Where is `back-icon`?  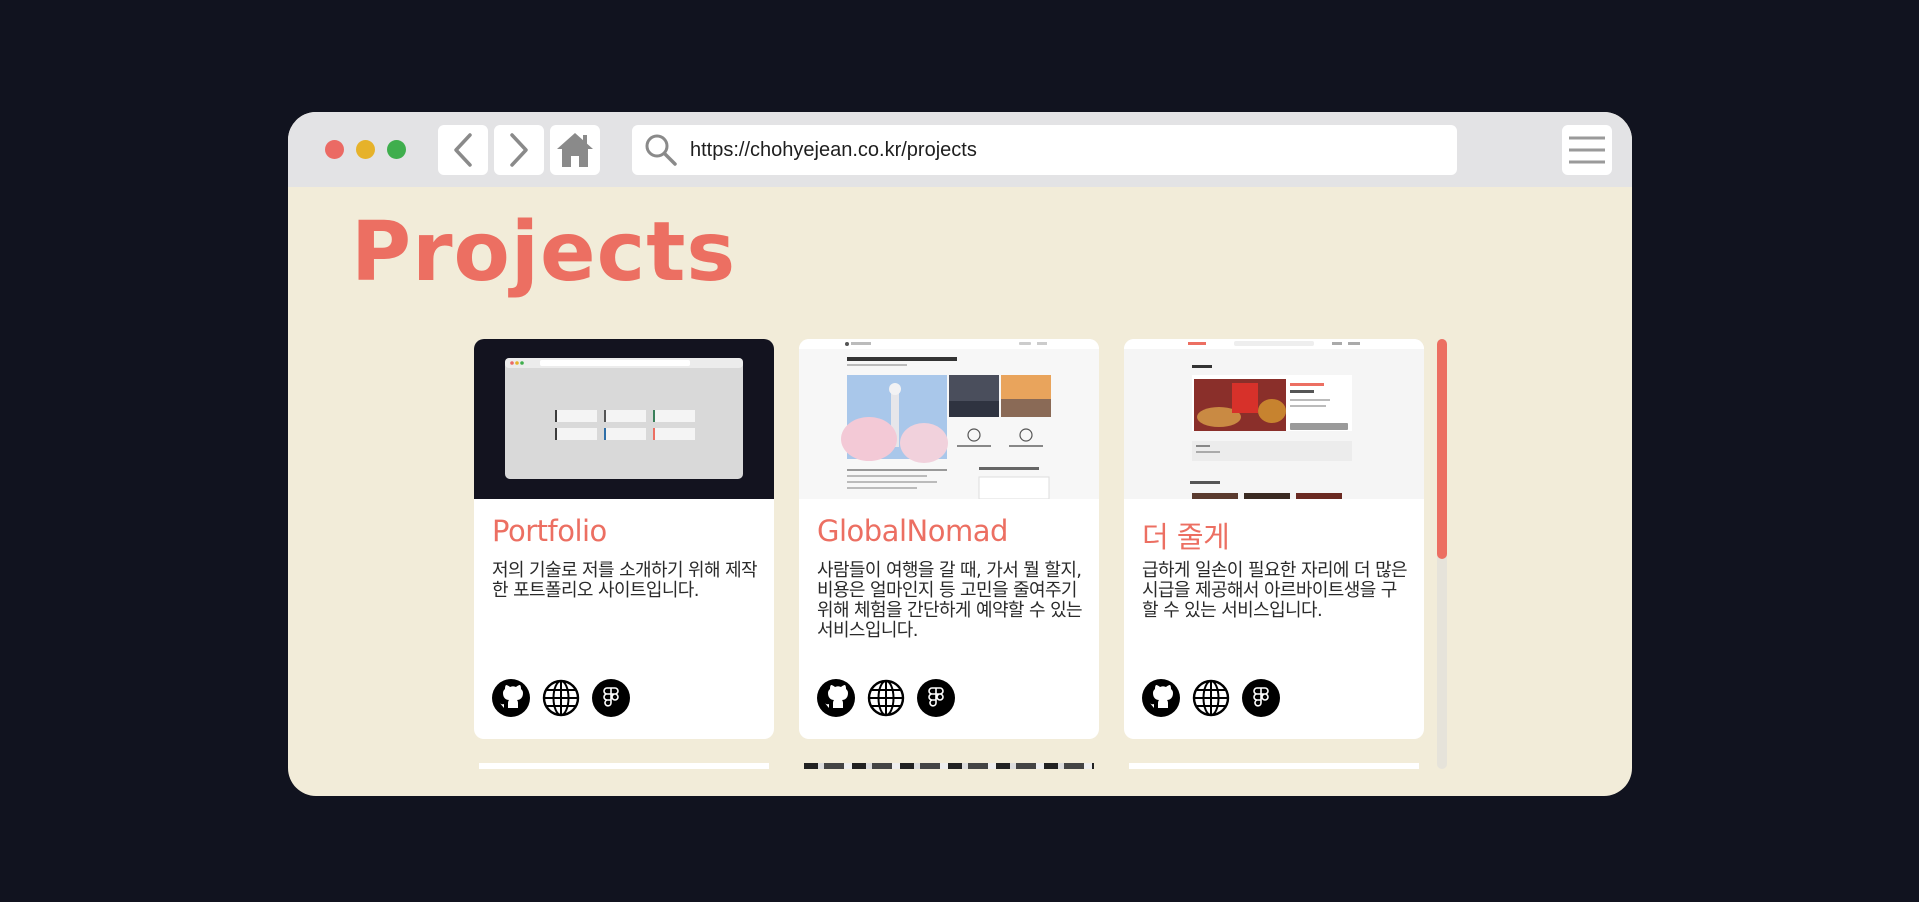
back-icon is located at coordinates (463, 150).